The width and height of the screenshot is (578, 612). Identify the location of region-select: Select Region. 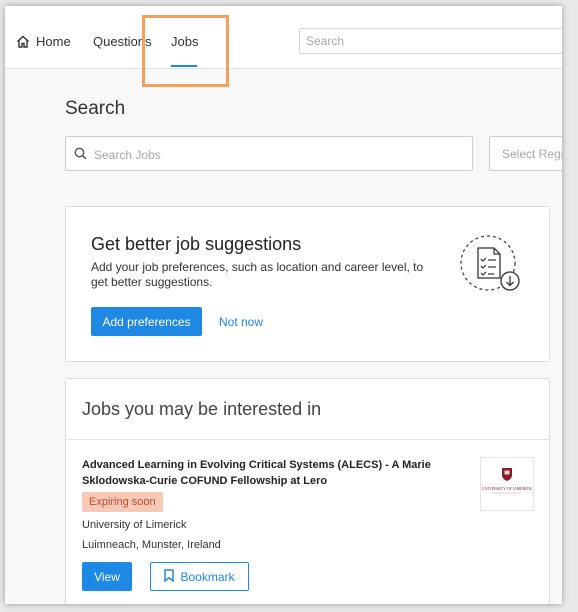
(525, 153).